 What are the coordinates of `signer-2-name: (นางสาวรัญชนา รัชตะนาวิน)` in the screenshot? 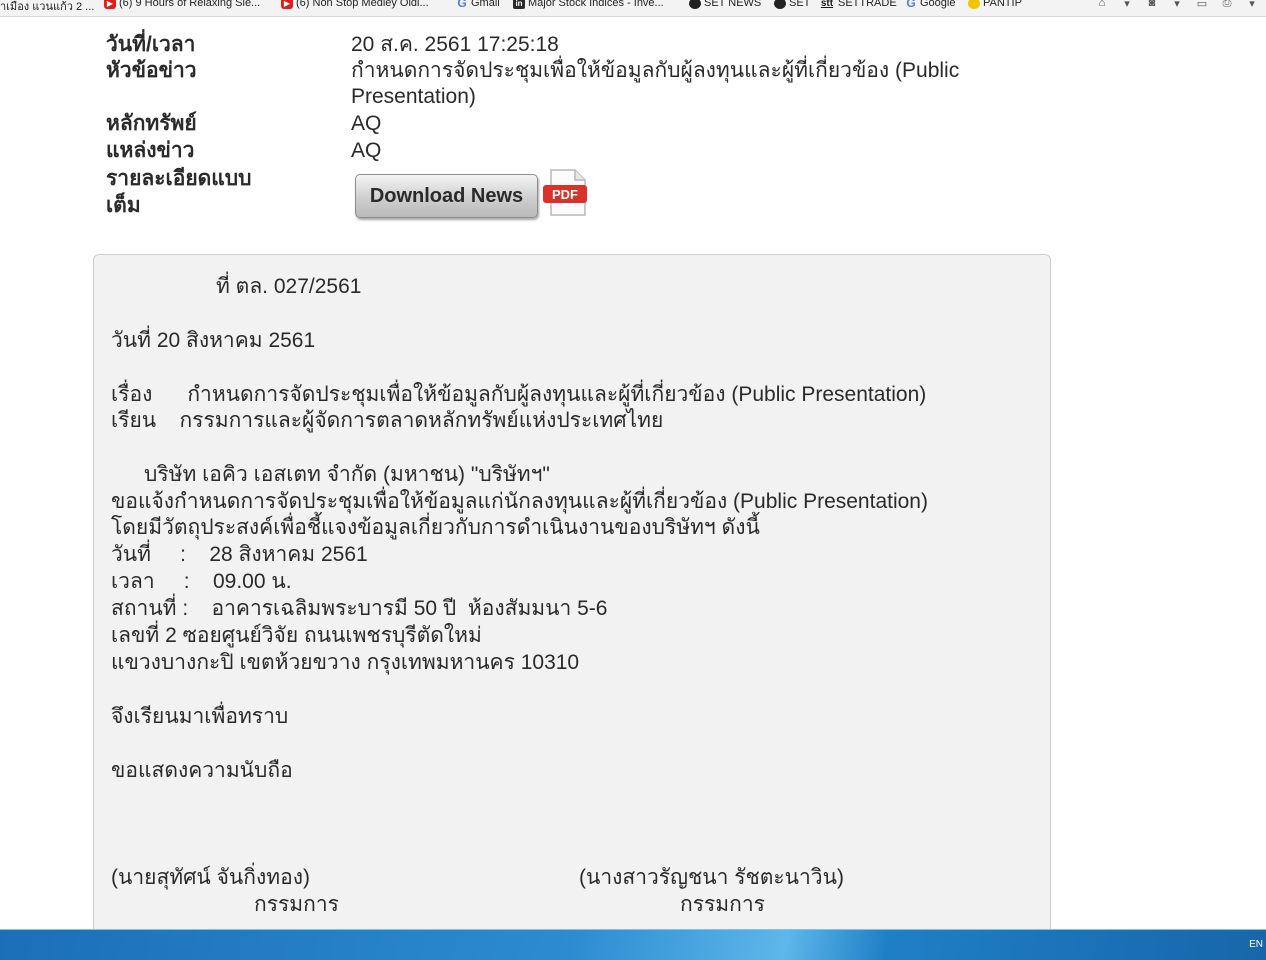 It's located at (711, 877).